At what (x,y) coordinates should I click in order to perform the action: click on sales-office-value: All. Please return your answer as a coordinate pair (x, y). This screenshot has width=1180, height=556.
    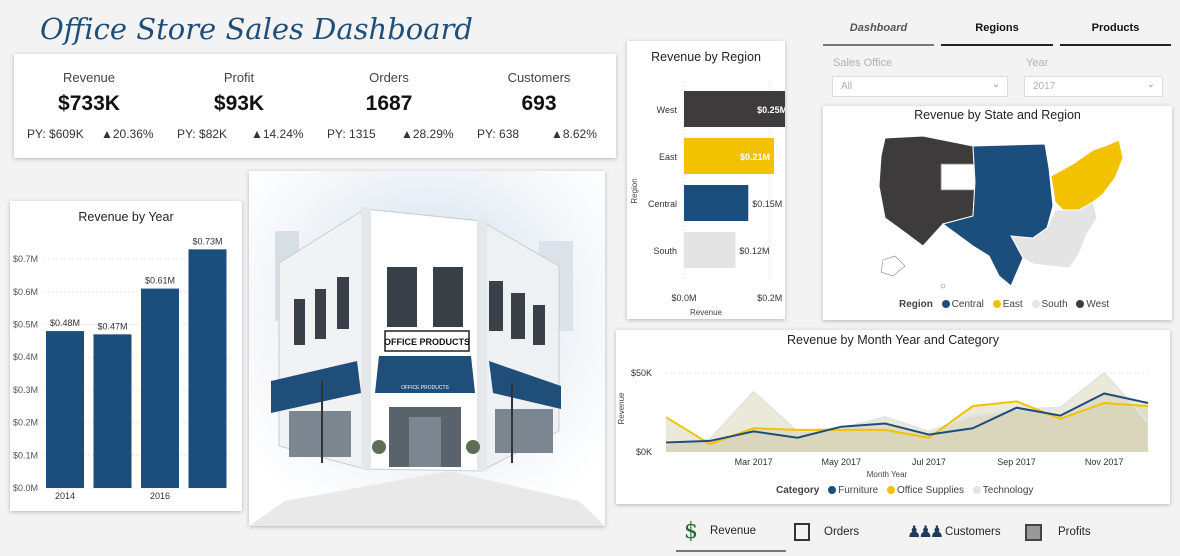
    Looking at the image, I should click on (847, 86).